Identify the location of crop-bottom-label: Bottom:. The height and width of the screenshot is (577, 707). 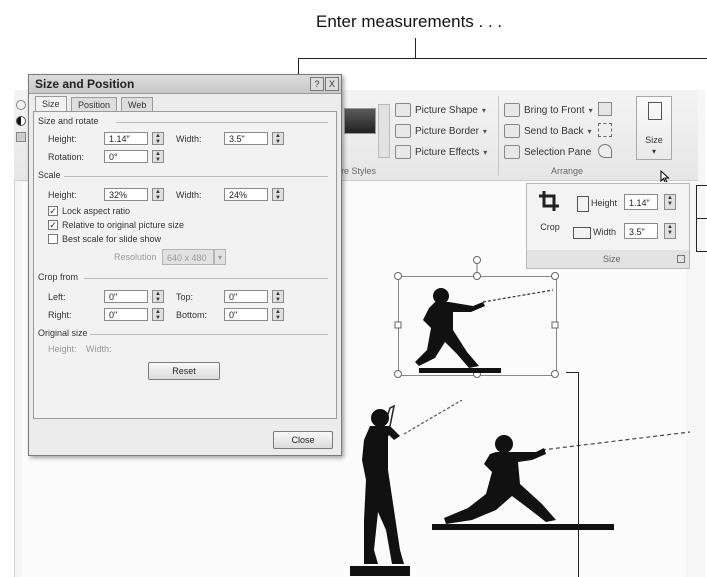
(192, 315).